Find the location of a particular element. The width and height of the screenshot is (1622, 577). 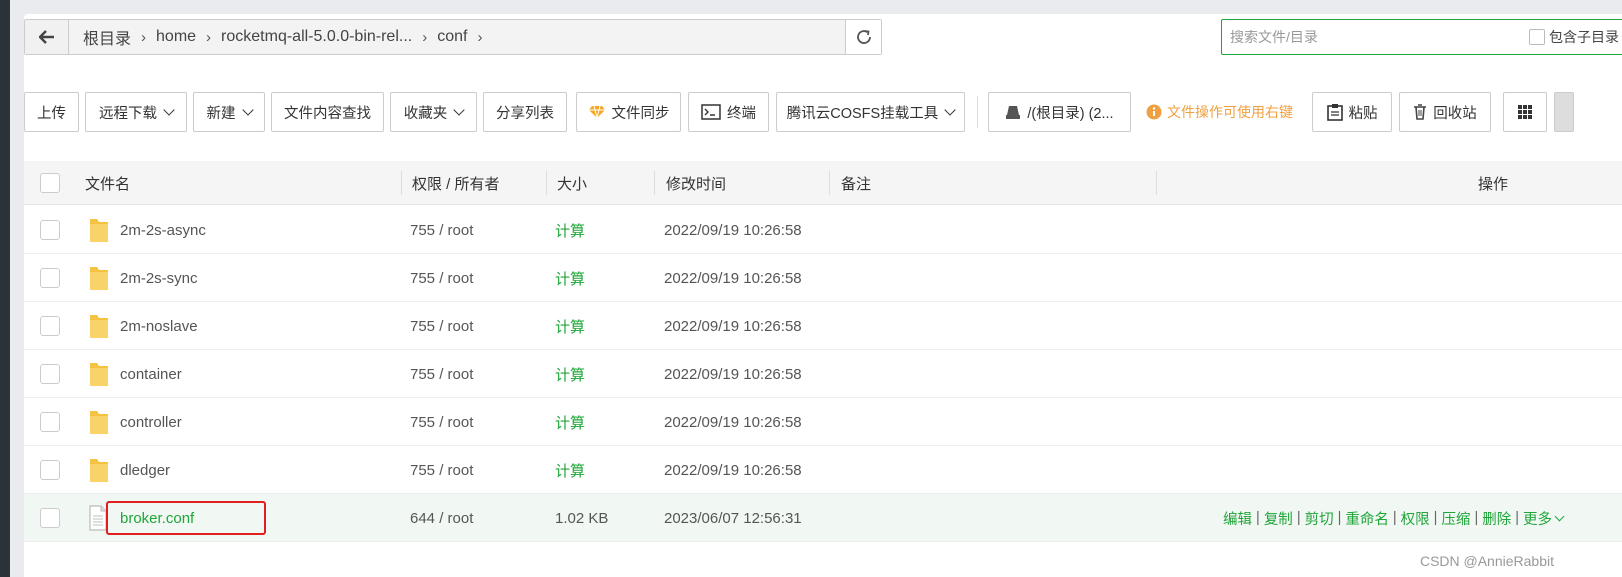

paste-label: 粘贴 is located at coordinates (1363, 113).